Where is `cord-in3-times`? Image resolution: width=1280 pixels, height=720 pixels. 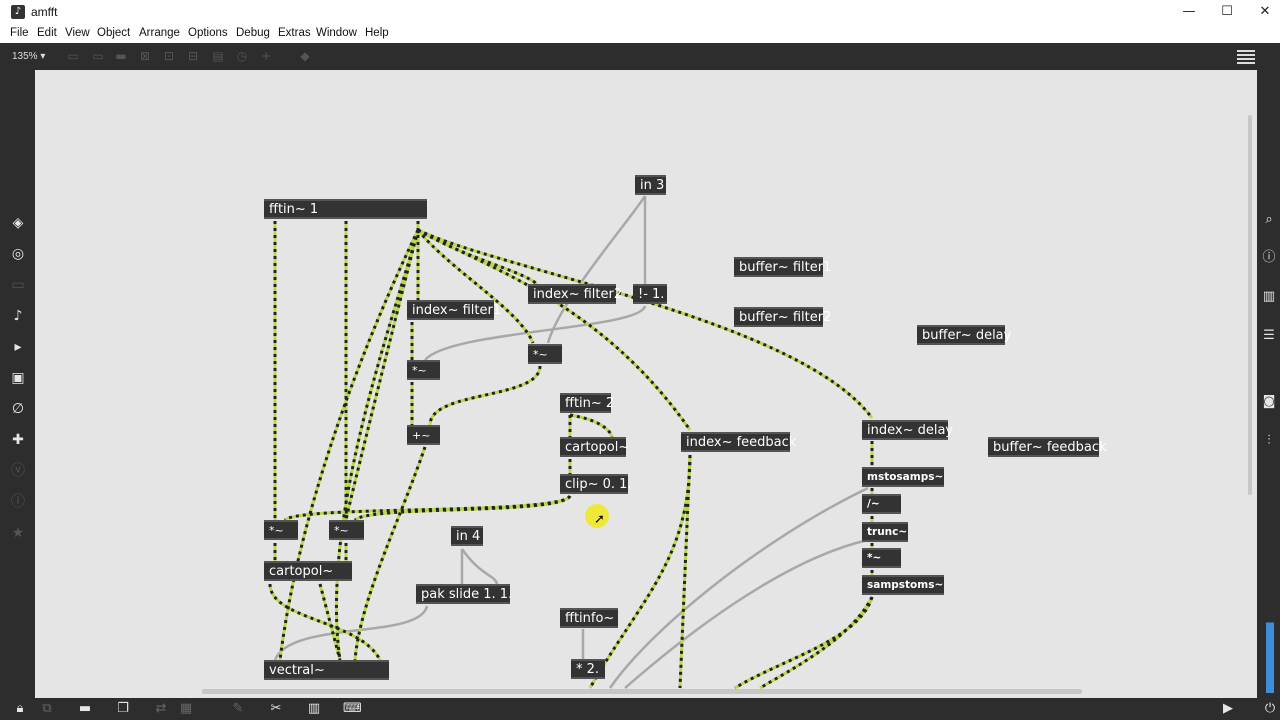
cord-in3-times is located at coordinates (596, 269).